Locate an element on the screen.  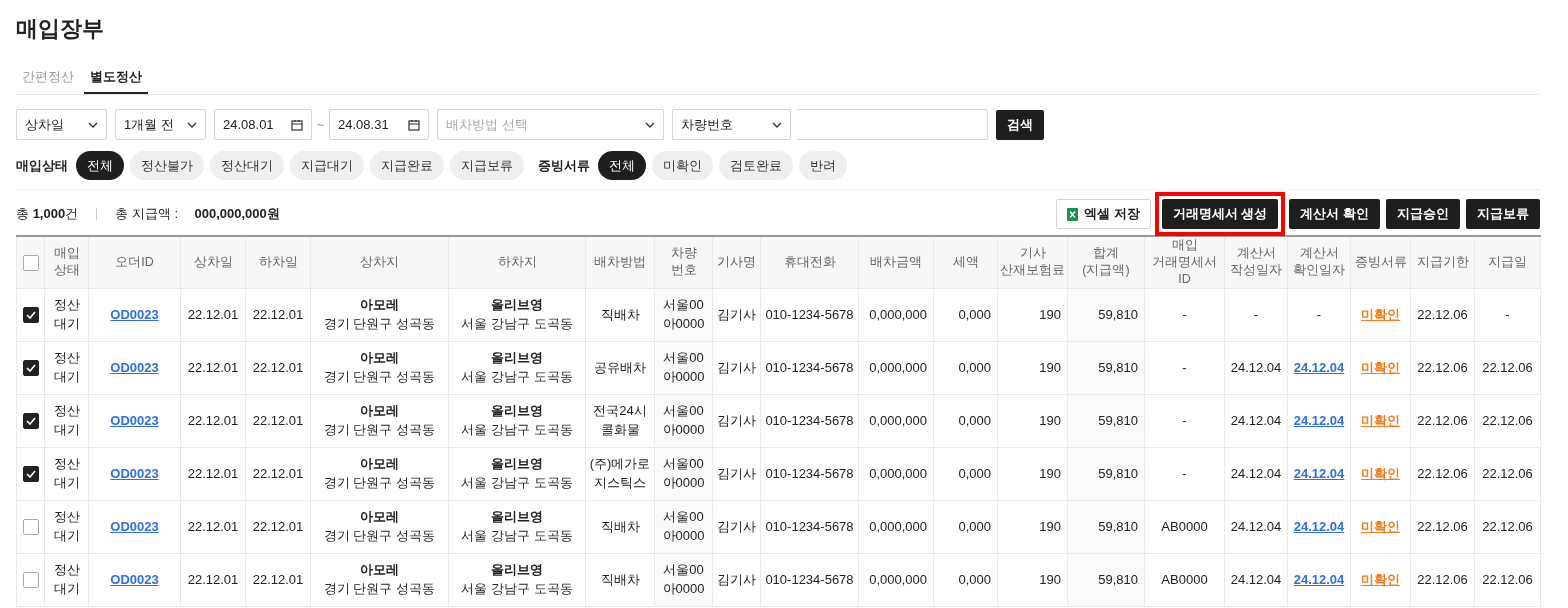
filter-chip: 지급보류 is located at coordinates (487, 165).